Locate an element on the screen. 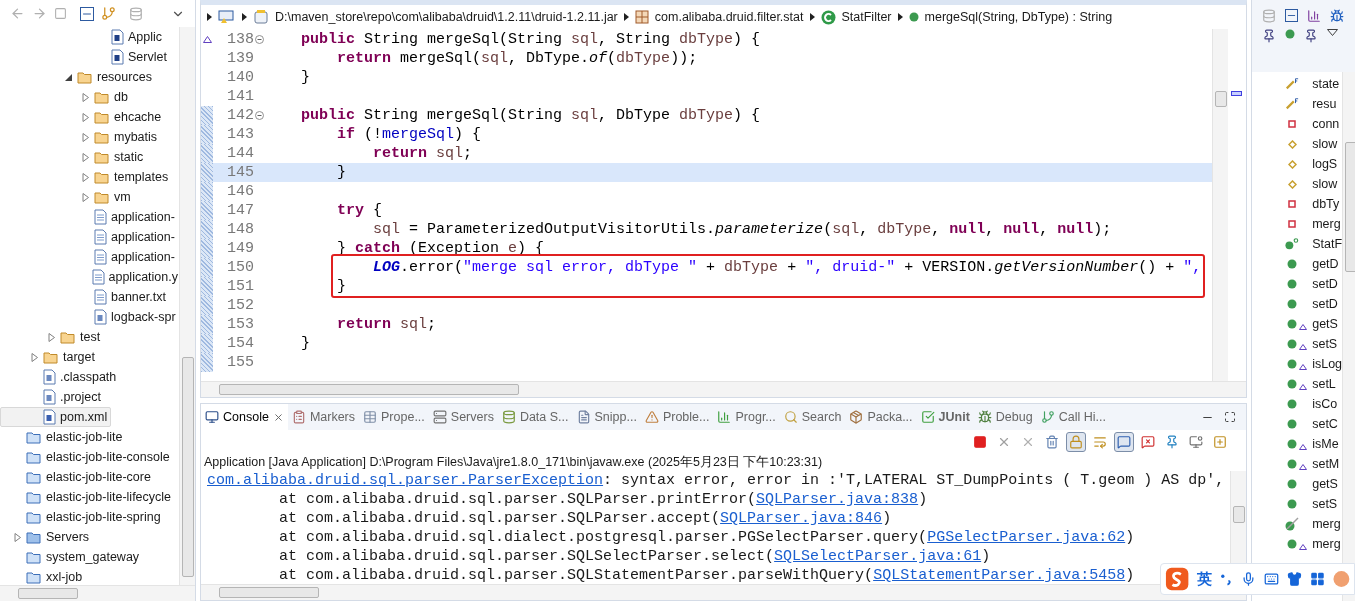 This screenshot has height=601, width=1355. outline-item: state is located at coordinates (1297, 84).